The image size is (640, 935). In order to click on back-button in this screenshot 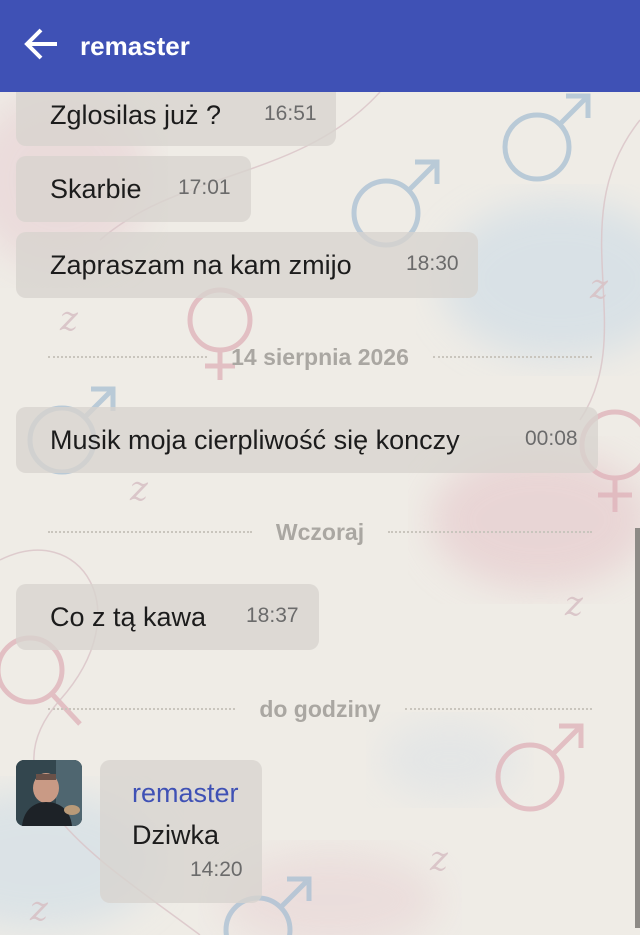, I will do `click(41, 46)`.